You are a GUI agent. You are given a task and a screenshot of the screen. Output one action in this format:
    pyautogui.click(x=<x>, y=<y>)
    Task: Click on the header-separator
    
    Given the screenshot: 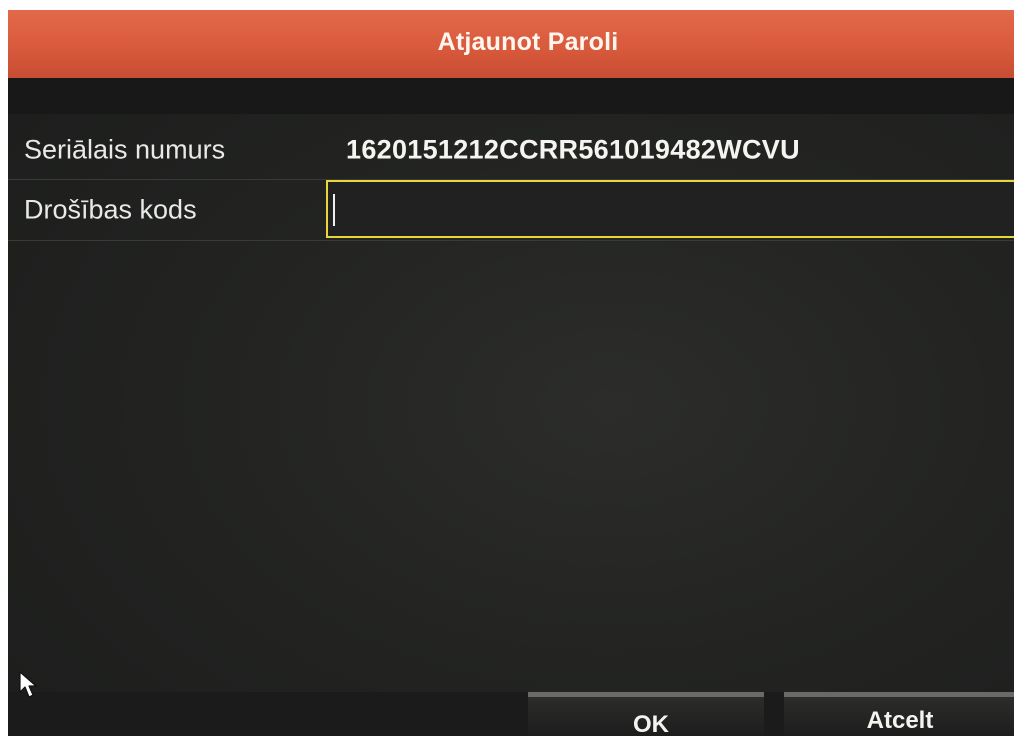 What is the action you would take?
    pyautogui.click(x=511, y=96)
    